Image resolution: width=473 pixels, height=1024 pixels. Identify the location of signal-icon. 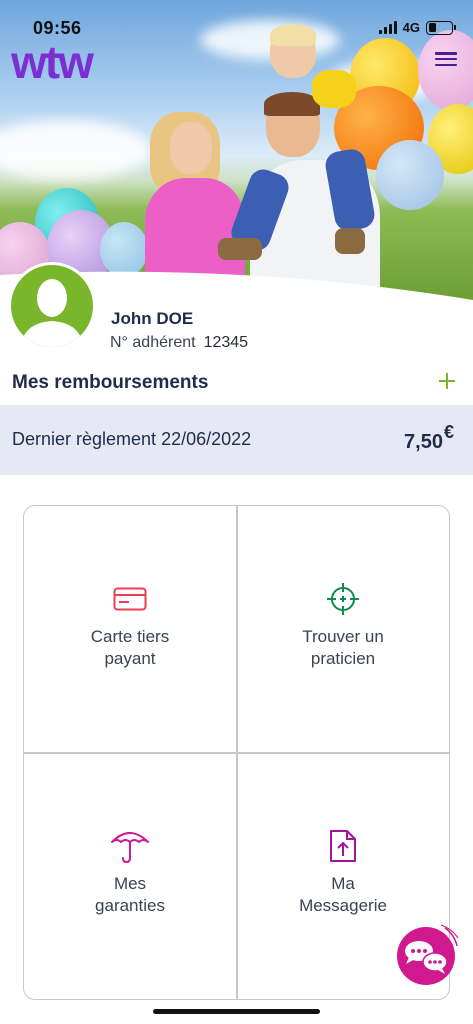
(387, 27).